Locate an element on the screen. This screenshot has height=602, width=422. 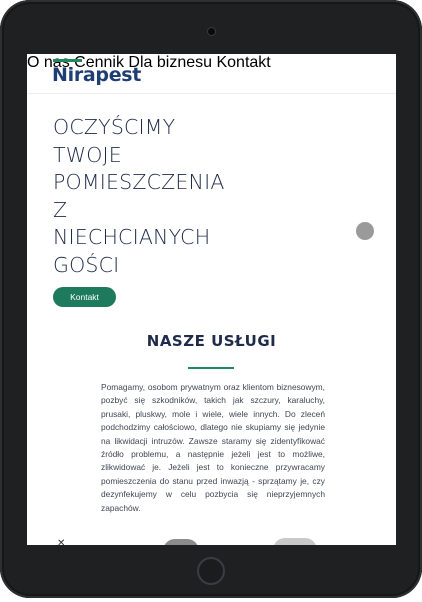
logo-accent-bar is located at coordinates (67, 60).